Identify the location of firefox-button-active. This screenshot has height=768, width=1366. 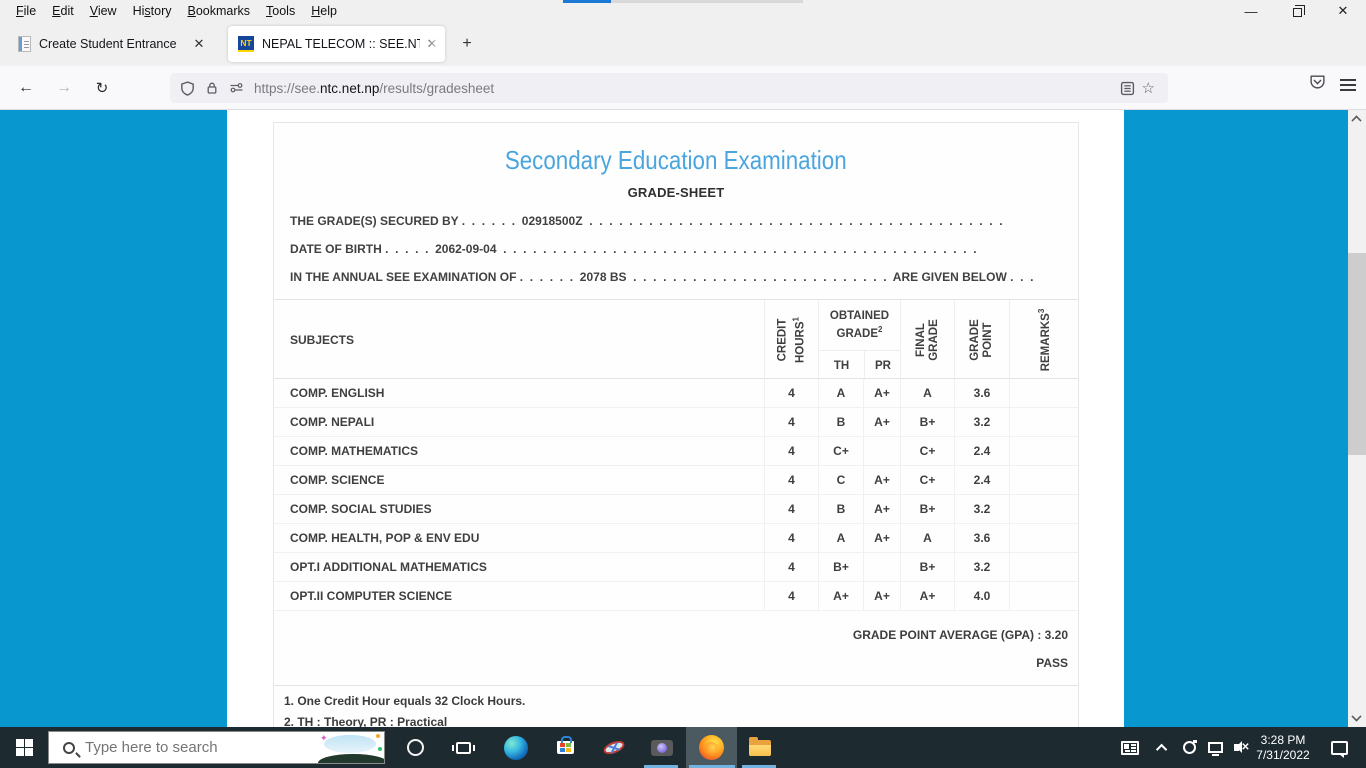
(711, 747).